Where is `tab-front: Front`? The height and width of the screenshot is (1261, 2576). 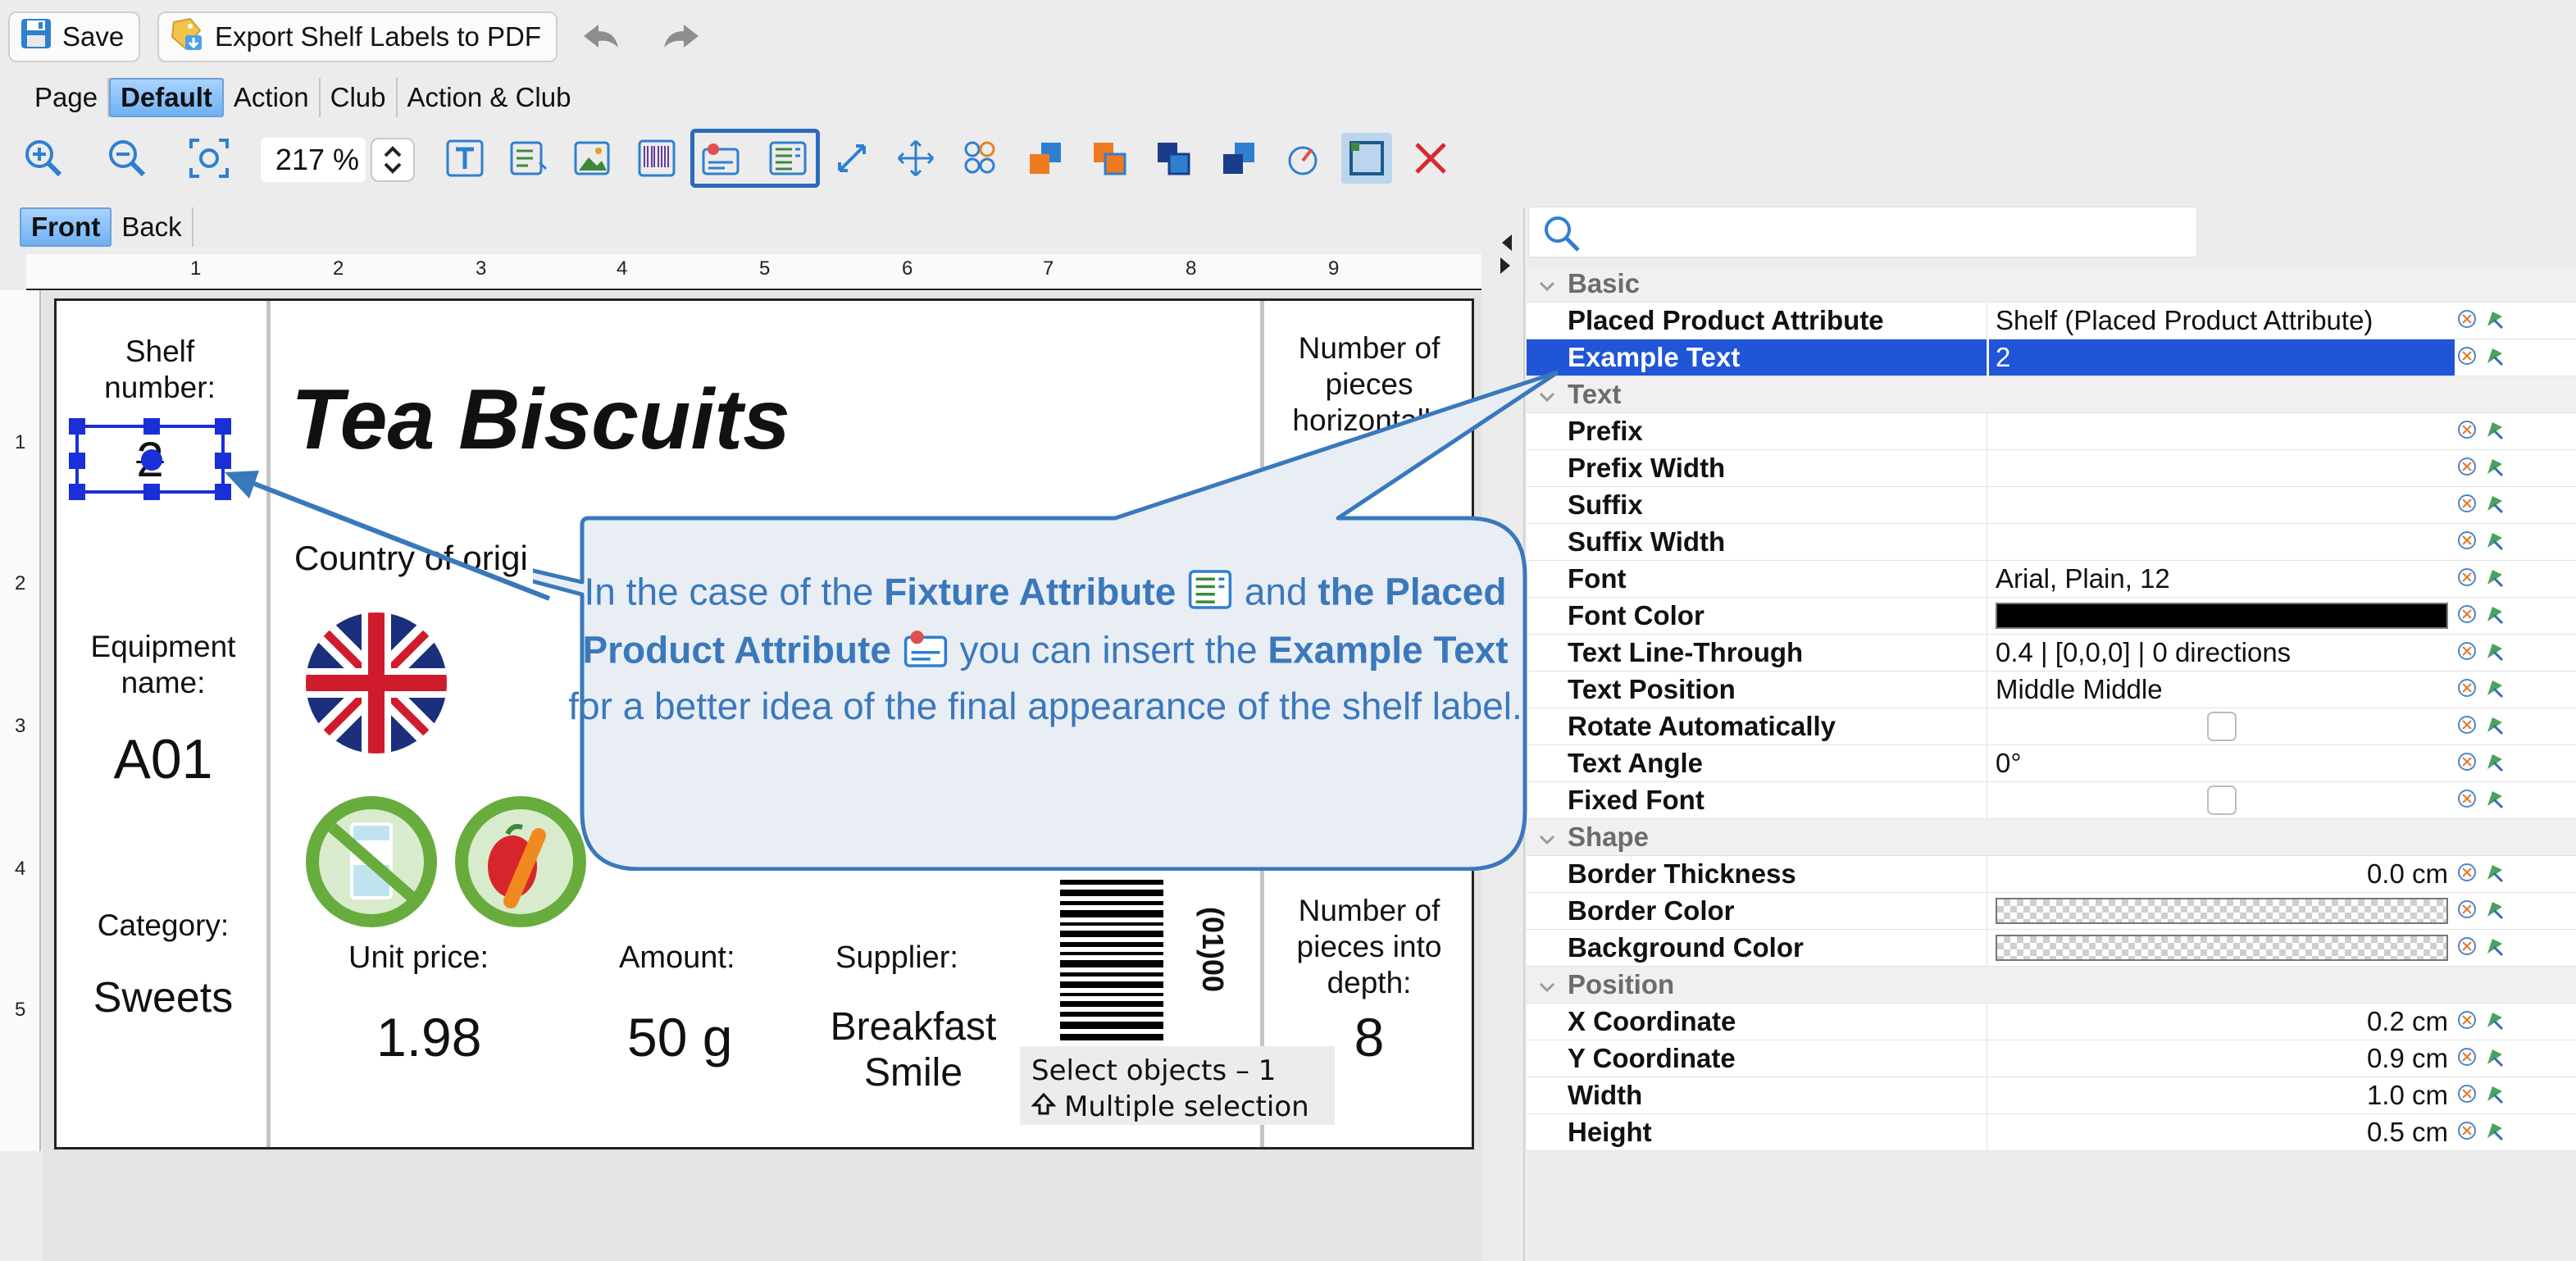
tab-front: Front is located at coordinates (66, 227).